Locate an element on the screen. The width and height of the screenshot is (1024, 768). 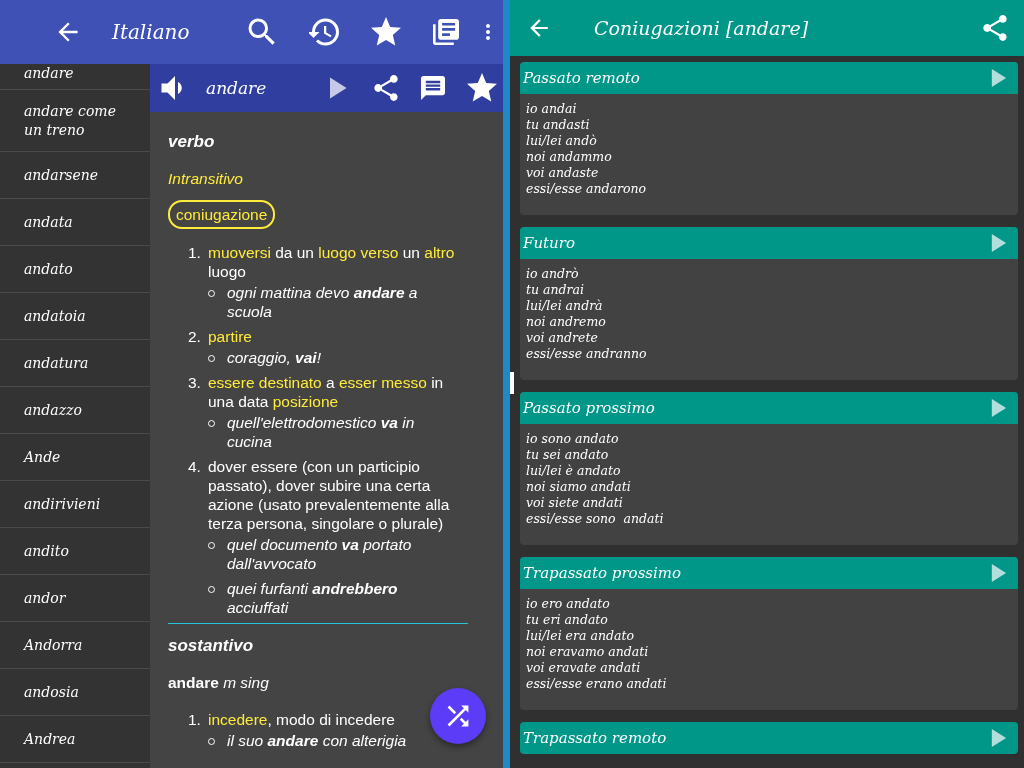
conjugation-form: io sono andato is located at coordinates (573, 439).